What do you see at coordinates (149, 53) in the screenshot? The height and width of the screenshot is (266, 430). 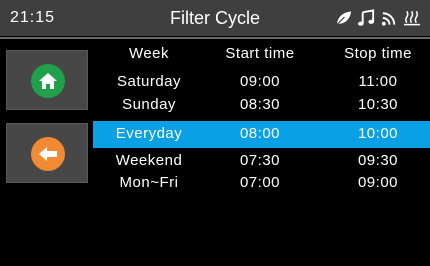 I see `column-header-week: Week` at bounding box center [149, 53].